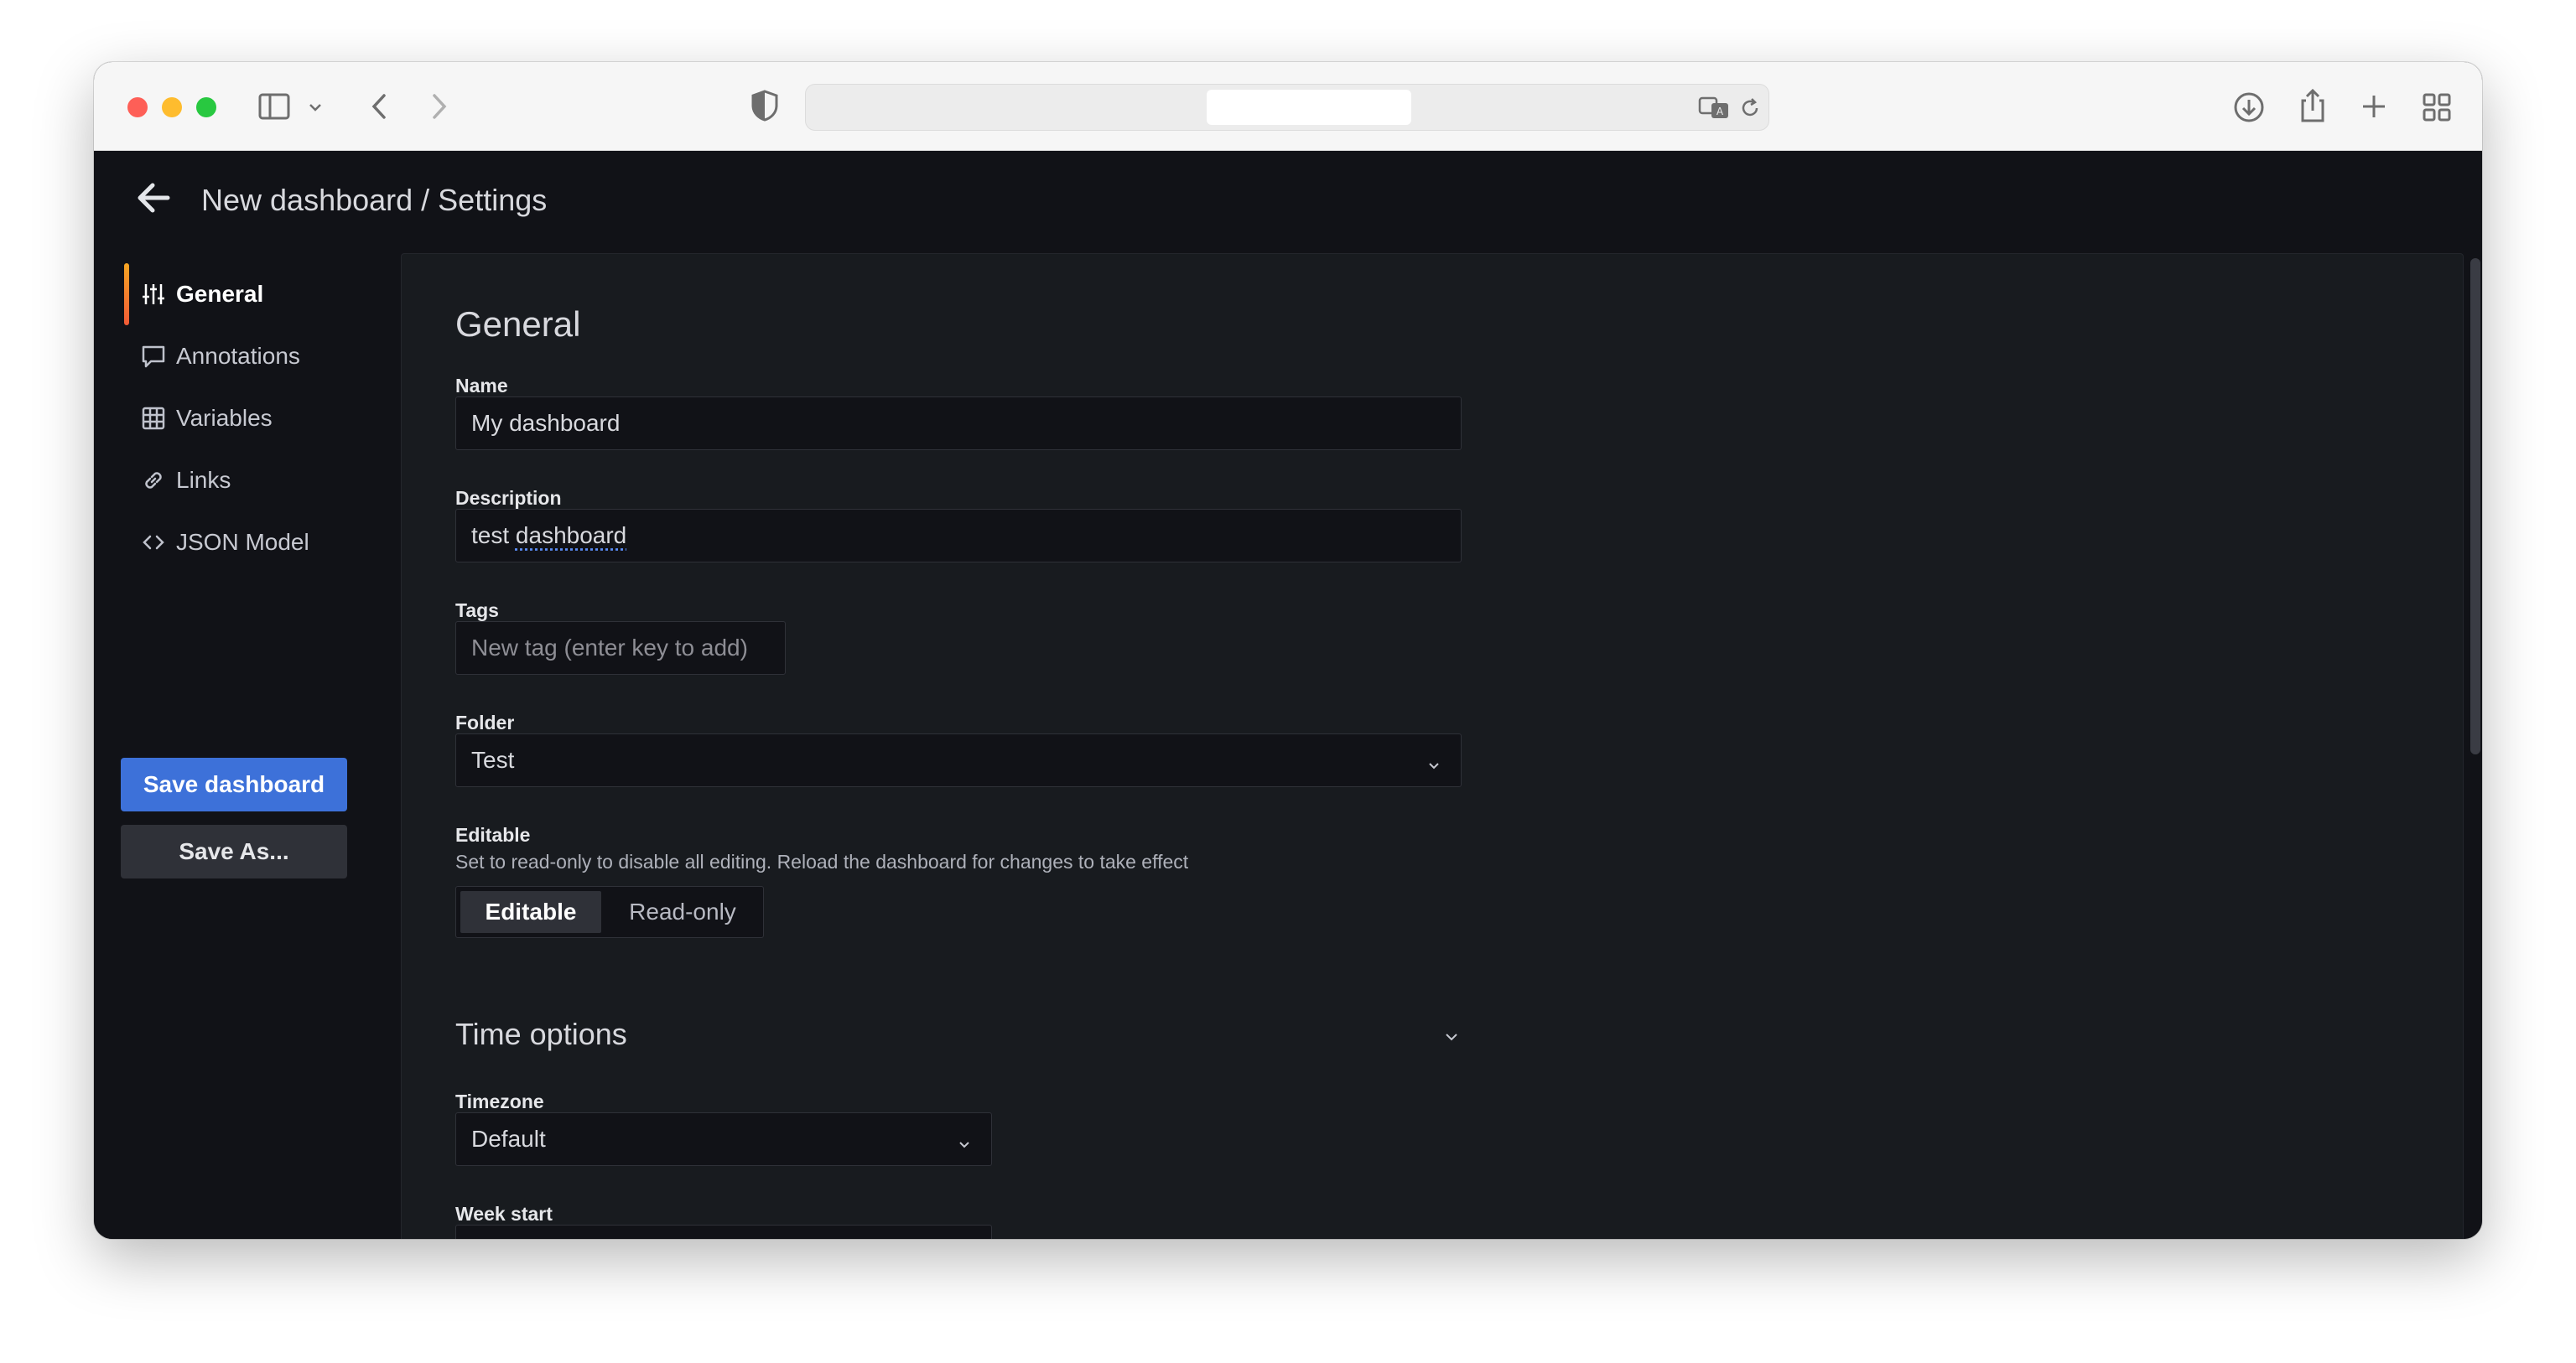 This screenshot has width=2576, height=1363. I want to click on svg-text: A, so click(1720, 111).